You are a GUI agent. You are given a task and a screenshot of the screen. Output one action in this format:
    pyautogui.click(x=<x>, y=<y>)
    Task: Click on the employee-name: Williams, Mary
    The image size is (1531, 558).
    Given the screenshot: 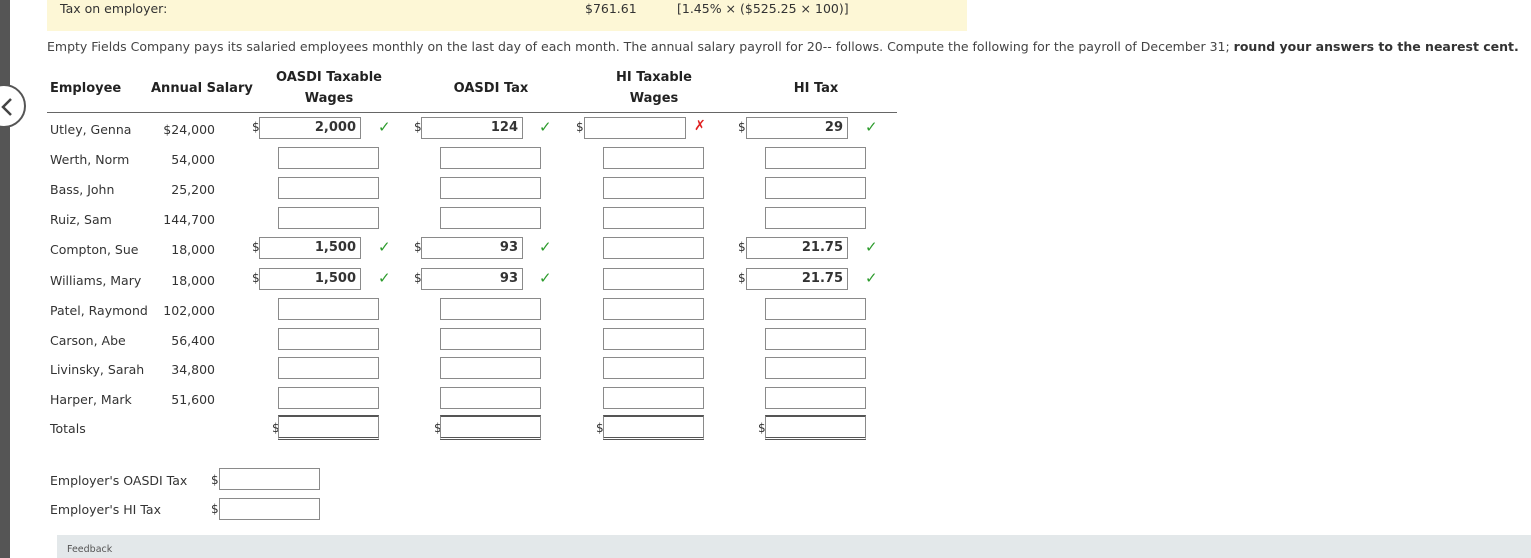 What is the action you would take?
    pyautogui.click(x=96, y=280)
    